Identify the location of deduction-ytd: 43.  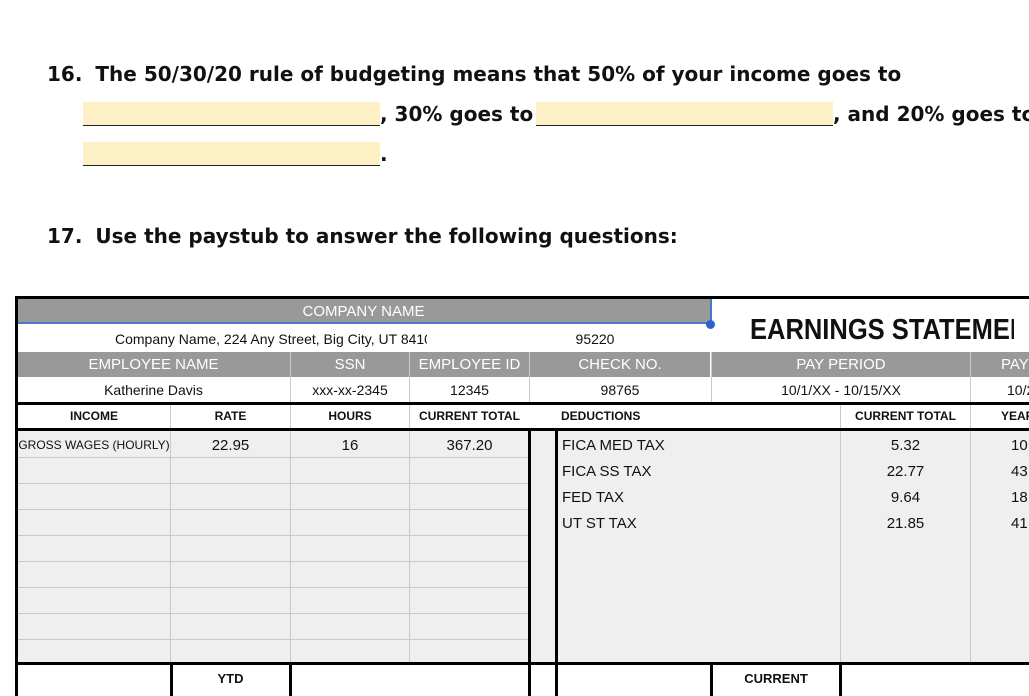
(1019, 471).